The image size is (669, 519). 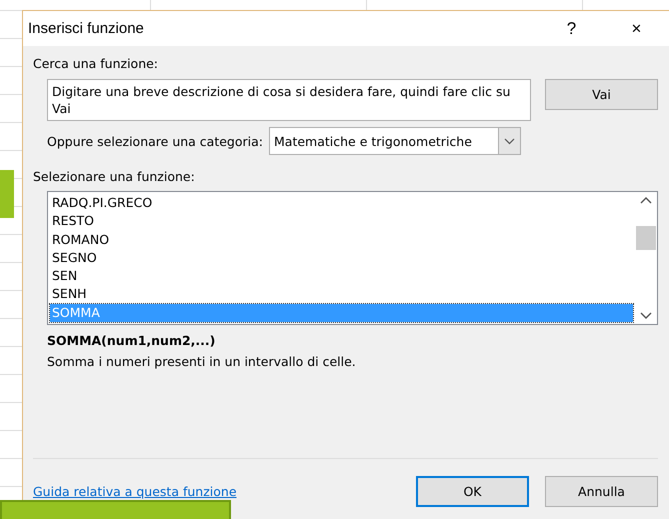 I want to click on function-label: Selezionare una funzione:, so click(x=114, y=176).